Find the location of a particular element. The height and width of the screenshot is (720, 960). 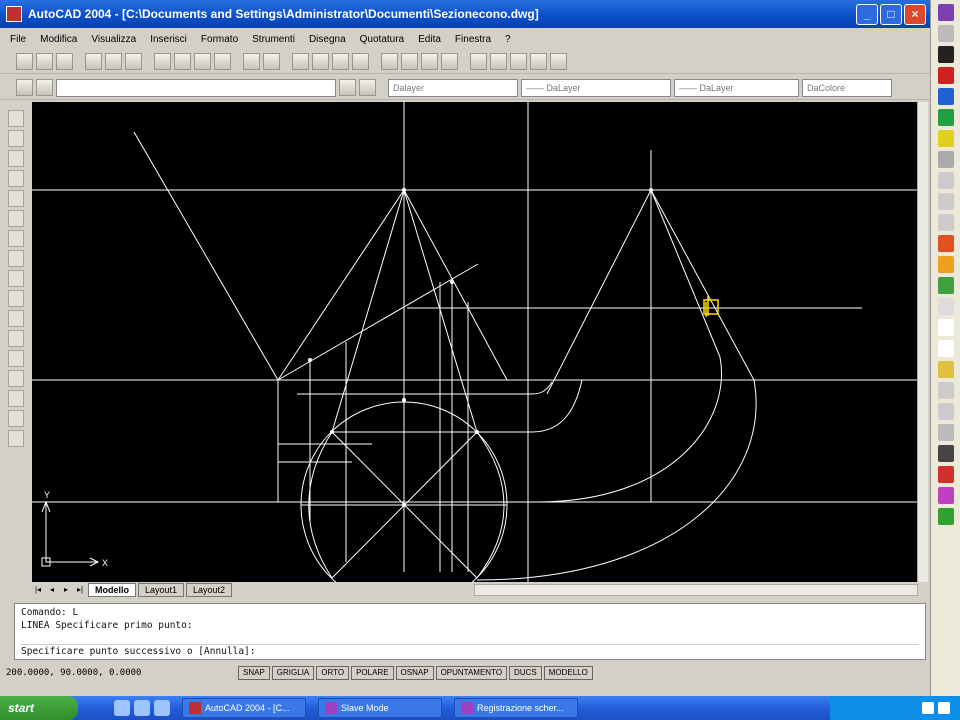

autocad-app-icon is located at coordinates (14, 14).